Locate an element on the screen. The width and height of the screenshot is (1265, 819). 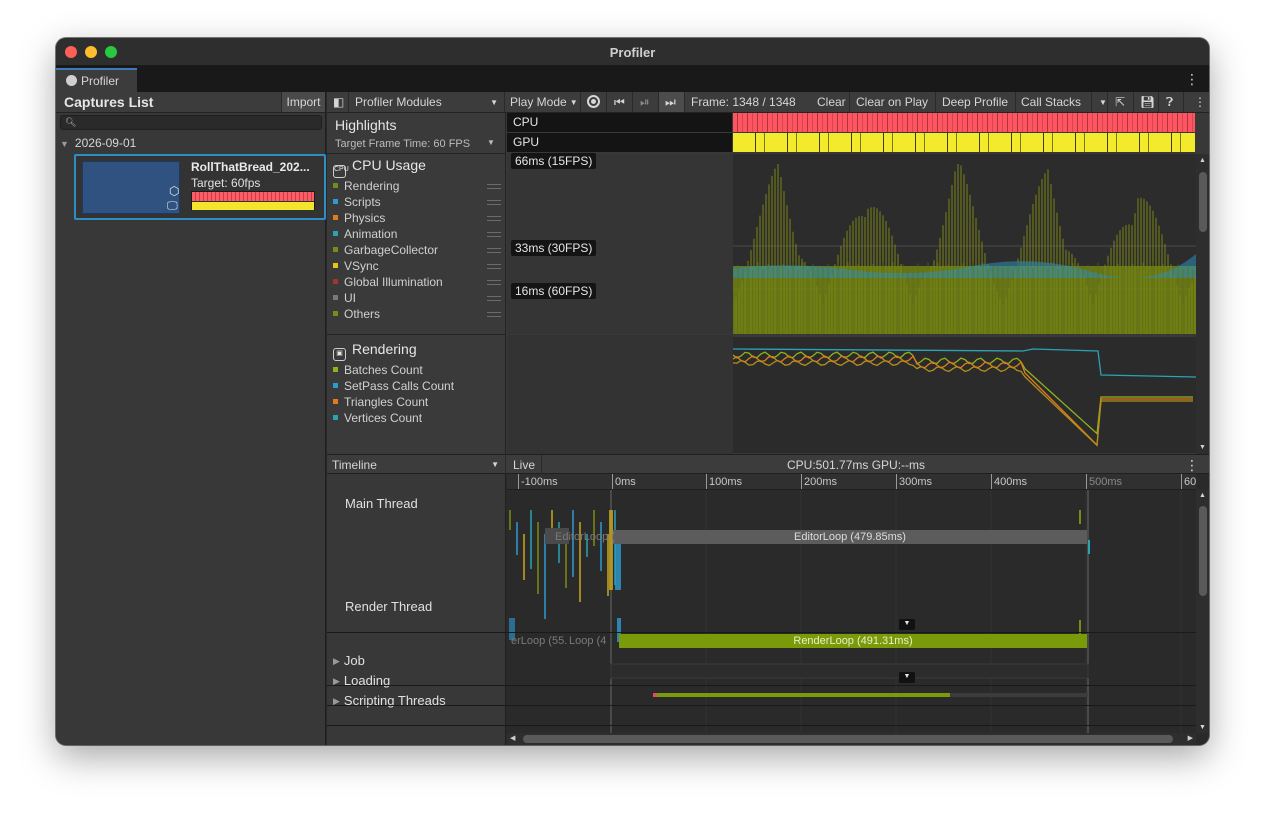
clear-button: Clear is located at coordinates (830, 102).